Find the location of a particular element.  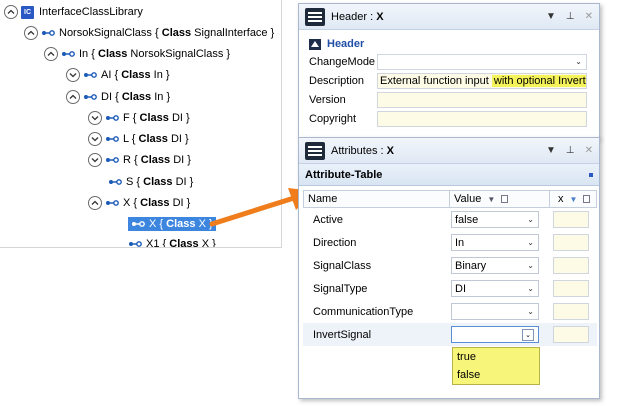

prop-row-copyright: Copyright is located at coordinates (449, 118).